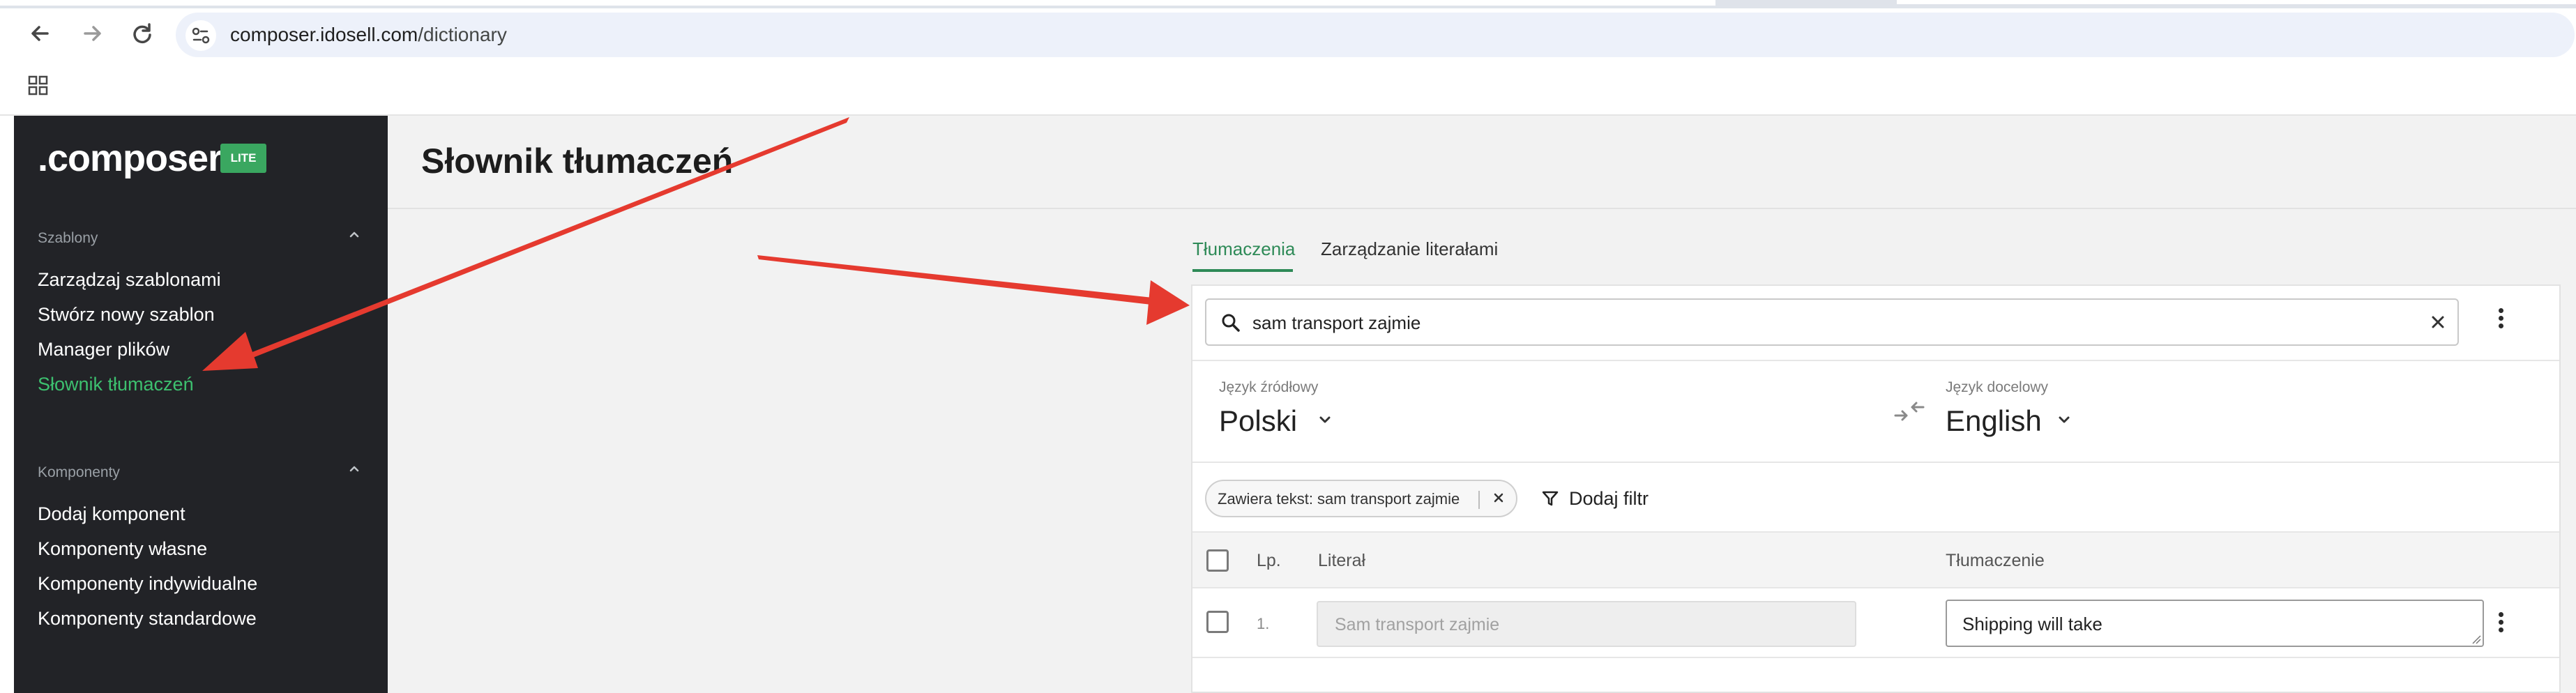 The width and height of the screenshot is (2576, 693). Describe the element at coordinates (462, 34) in the screenshot. I see `url-path: /dictionary` at that location.